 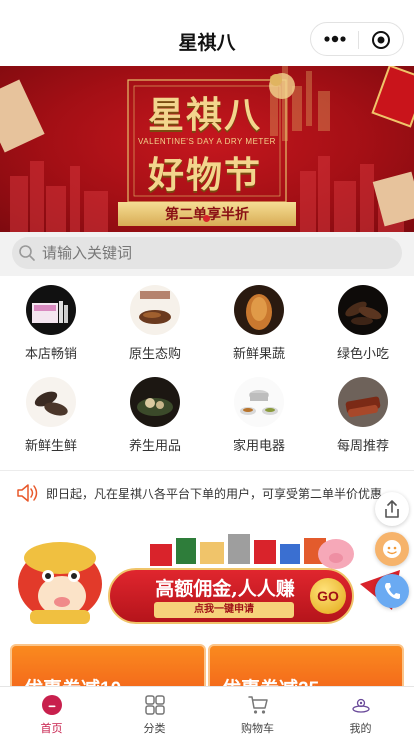 I want to click on category-item: 本店畅销, so click(x=51, y=321).